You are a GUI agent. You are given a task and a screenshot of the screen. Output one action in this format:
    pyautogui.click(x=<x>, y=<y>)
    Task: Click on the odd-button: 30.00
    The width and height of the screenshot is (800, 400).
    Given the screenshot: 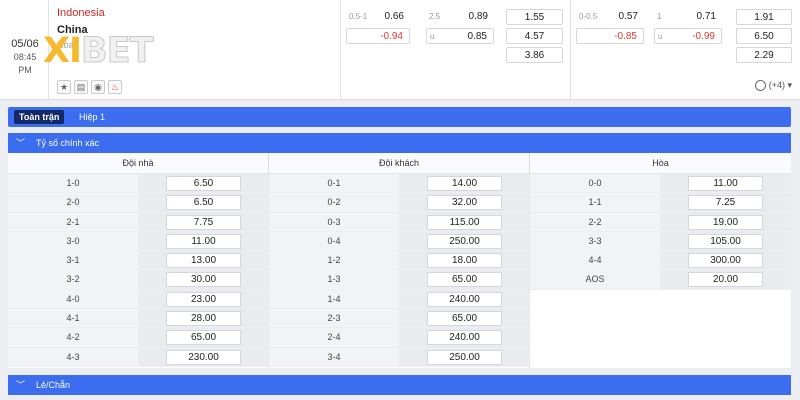 What is the action you would take?
    pyautogui.click(x=203, y=280)
    